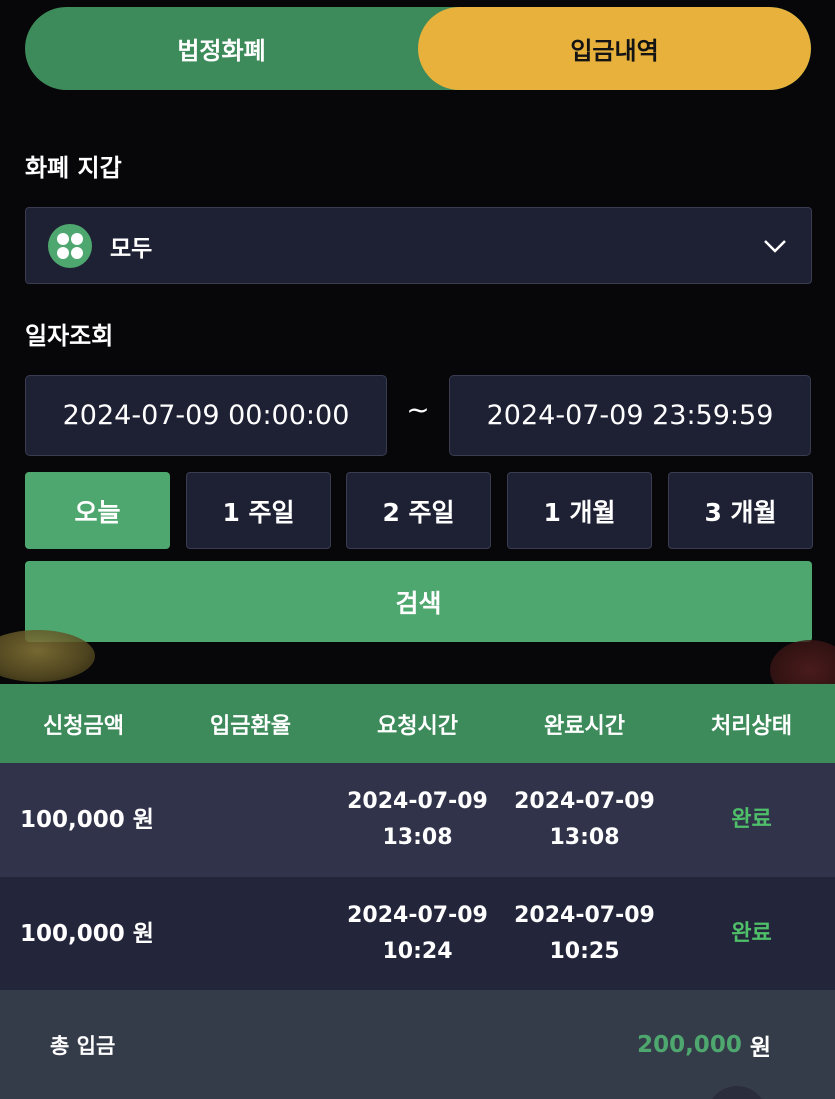 The image size is (835, 1099). I want to click on date-to-input: 2024-07-09 23:59:59, so click(630, 415).